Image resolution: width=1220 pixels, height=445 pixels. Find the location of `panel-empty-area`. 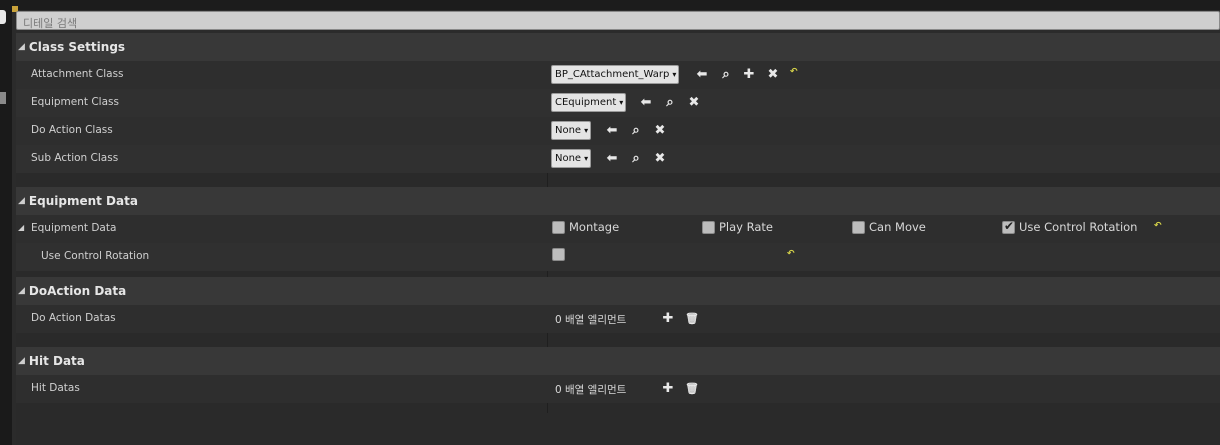

panel-empty-area is located at coordinates (618, 430).